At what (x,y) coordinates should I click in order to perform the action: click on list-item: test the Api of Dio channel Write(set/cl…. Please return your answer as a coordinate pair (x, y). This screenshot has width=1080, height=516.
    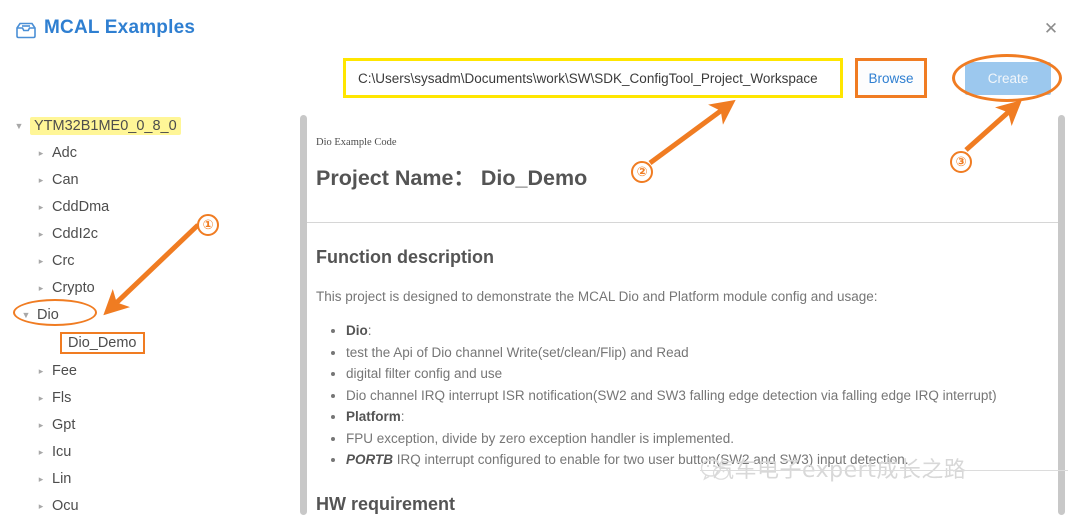
    Looking at the image, I should click on (671, 353).